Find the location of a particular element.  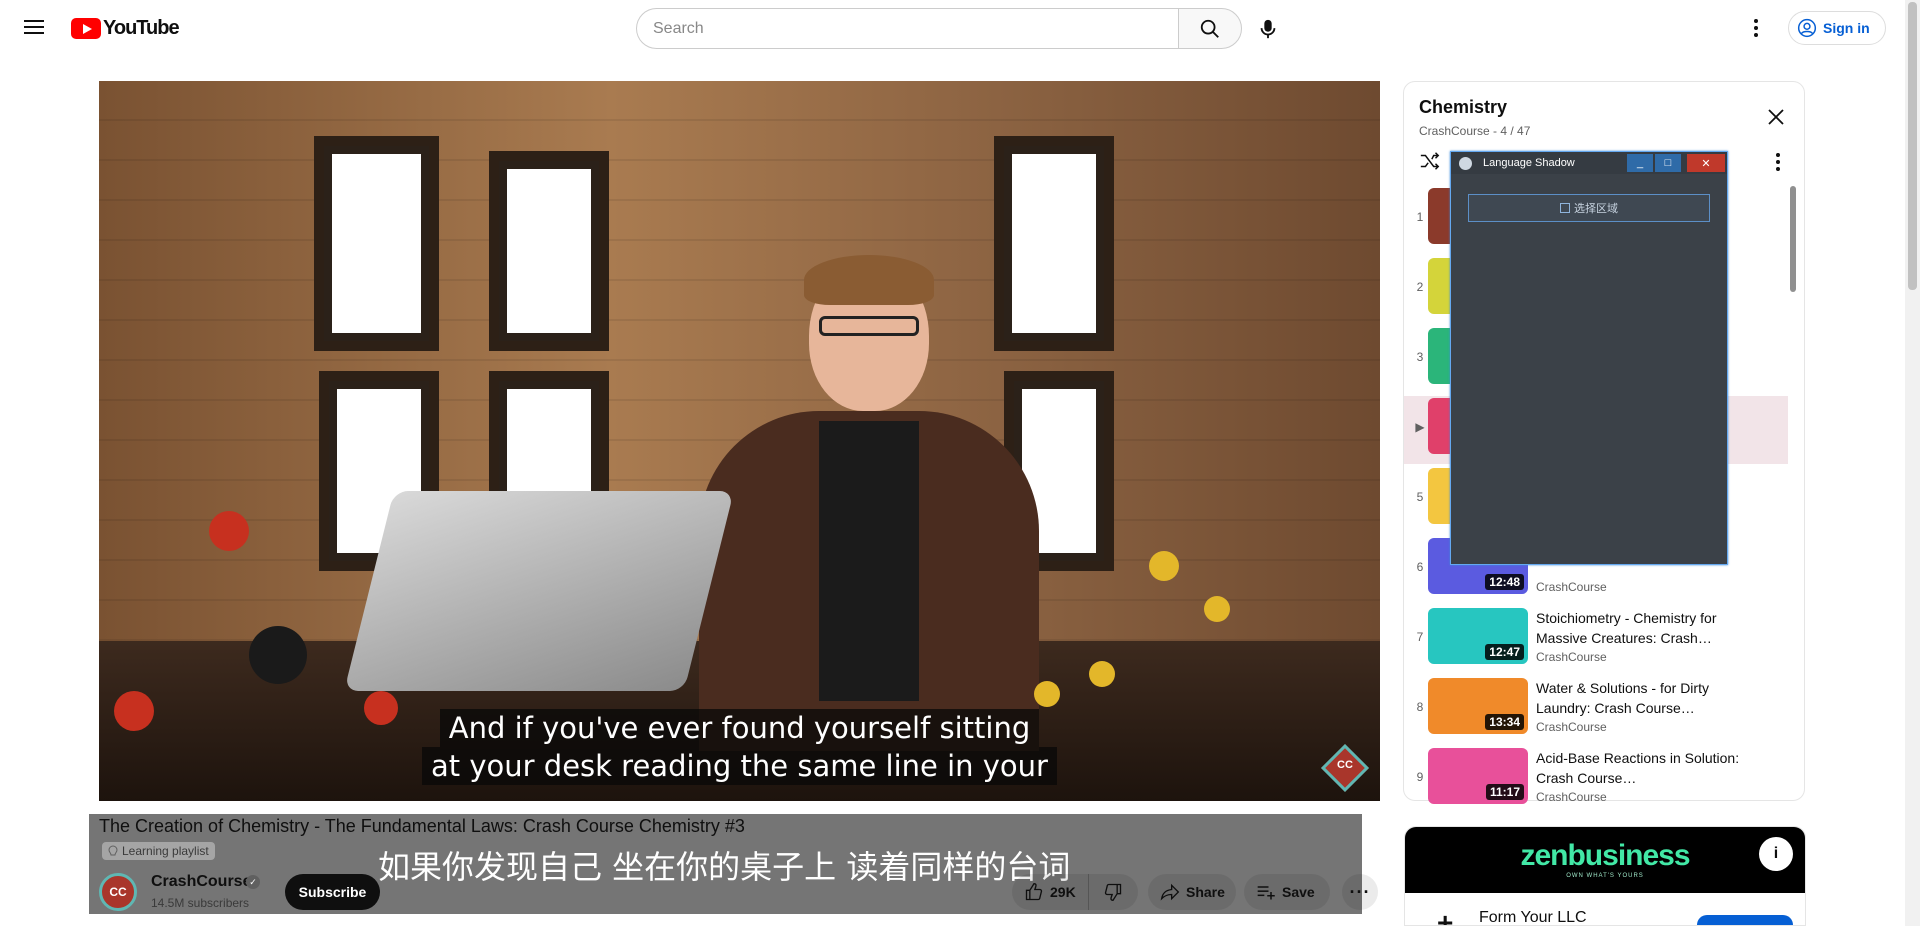

playlist-item-index: 1 is located at coordinates (1420, 217).